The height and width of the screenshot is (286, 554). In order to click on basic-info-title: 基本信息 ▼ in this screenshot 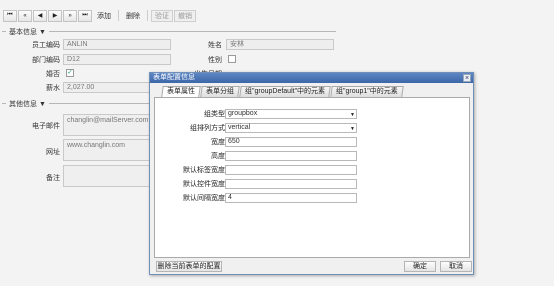, I will do `click(27, 32)`.